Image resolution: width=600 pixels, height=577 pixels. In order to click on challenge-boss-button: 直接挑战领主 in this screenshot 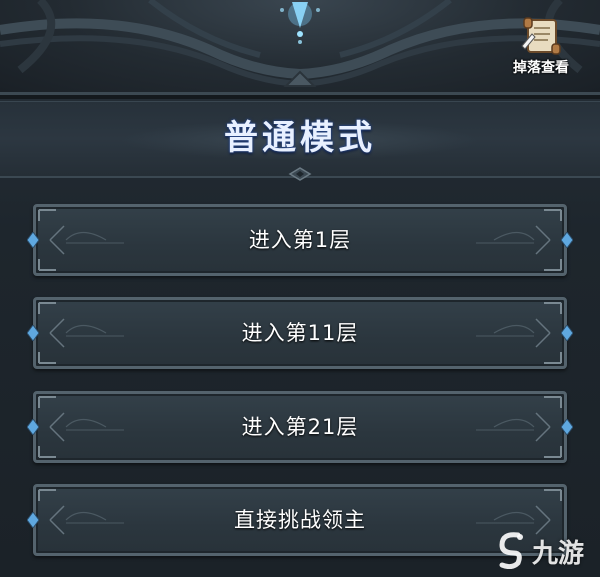, I will do `click(297, 520)`.